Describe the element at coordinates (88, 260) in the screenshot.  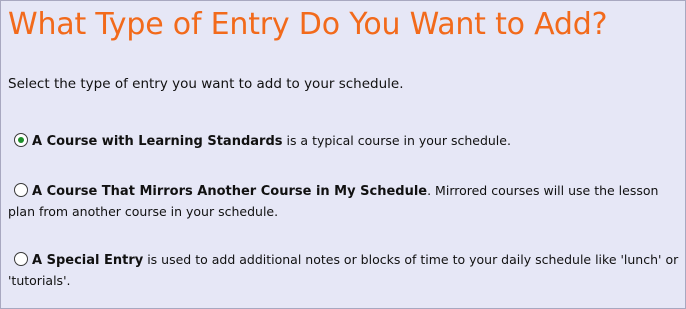
I see `option-label: A Special Entry` at that location.